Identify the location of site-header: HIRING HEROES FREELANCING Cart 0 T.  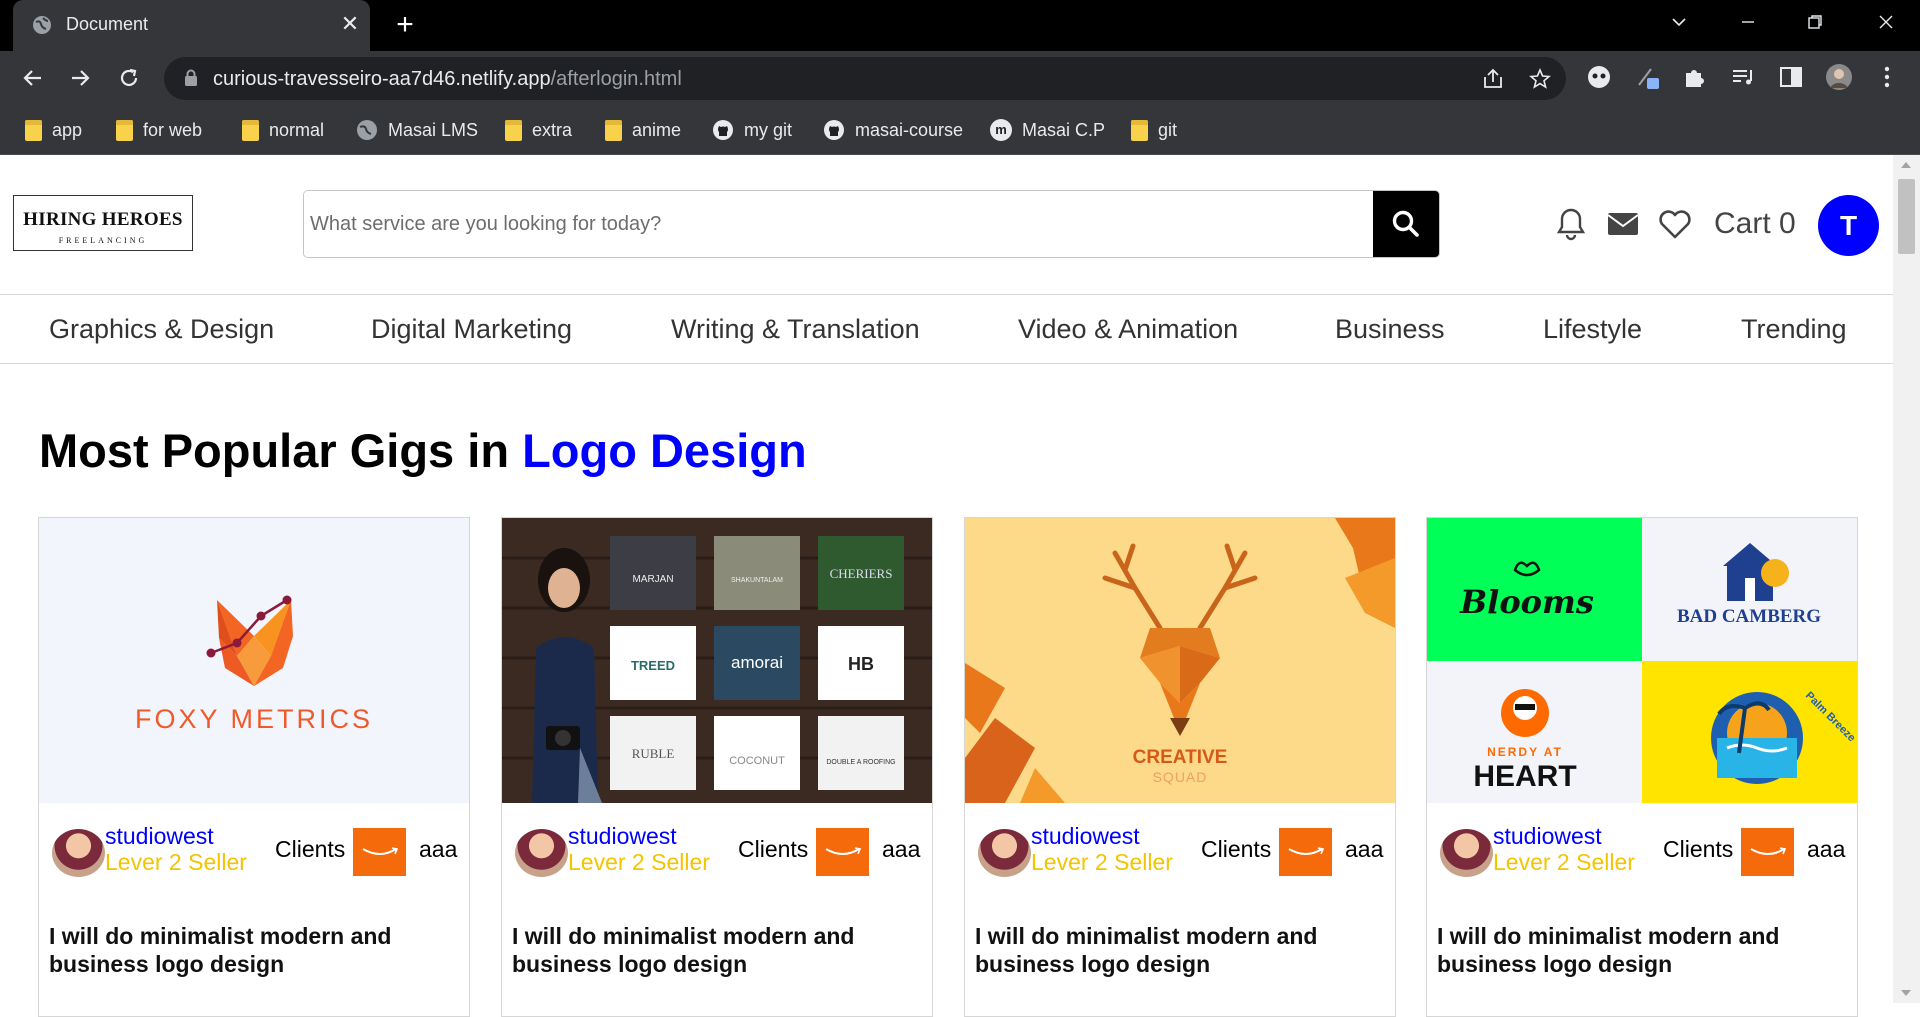
(946, 225).